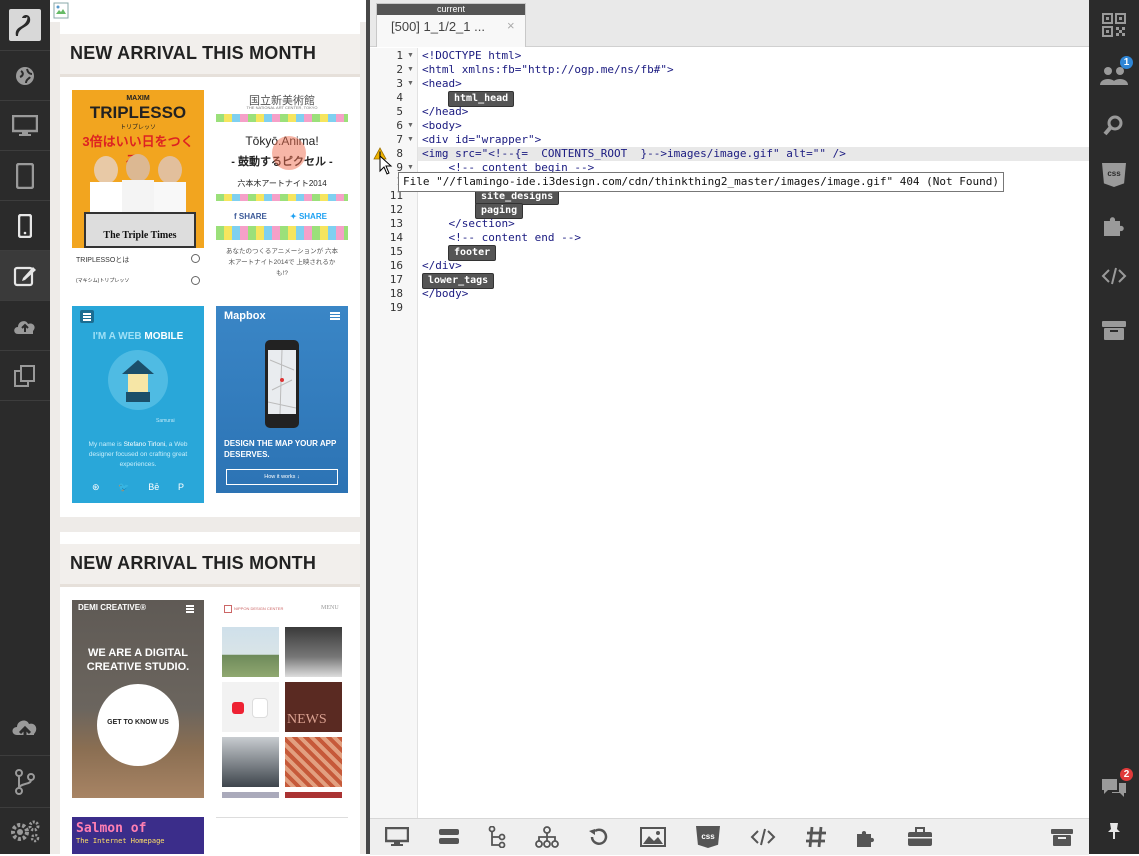 The height and width of the screenshot is (856, 1139). Describe the element at coordinates (111, 828) in the screenshot. I see `salmon-title: Salmon of` at that location.